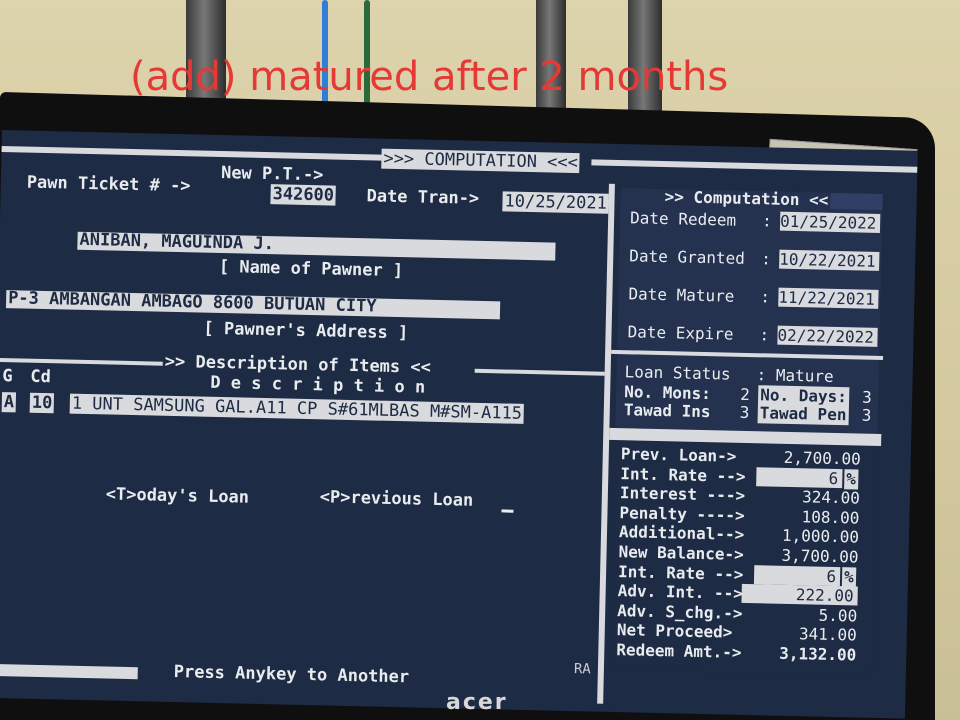 The height and width of the screenshot is (720, 960). I want to click on dates-panel-title: >> Computation <<, so click(746, 198).